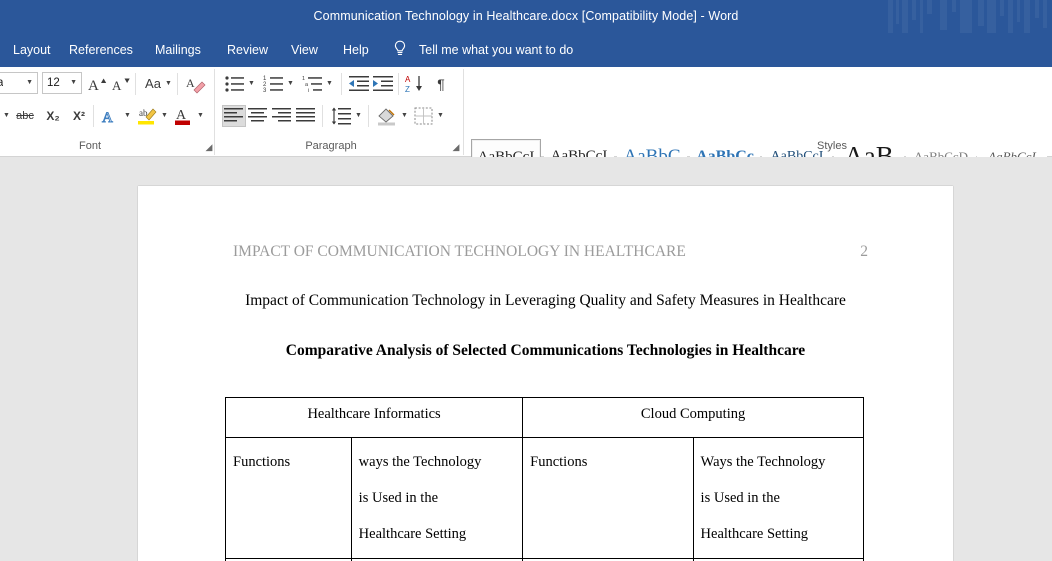 This screenshot has width=1052, height=561. Describe the element at coordinates (209, 147) in the screenshot. I see `font-dialog-launcher: ◢` at that location.